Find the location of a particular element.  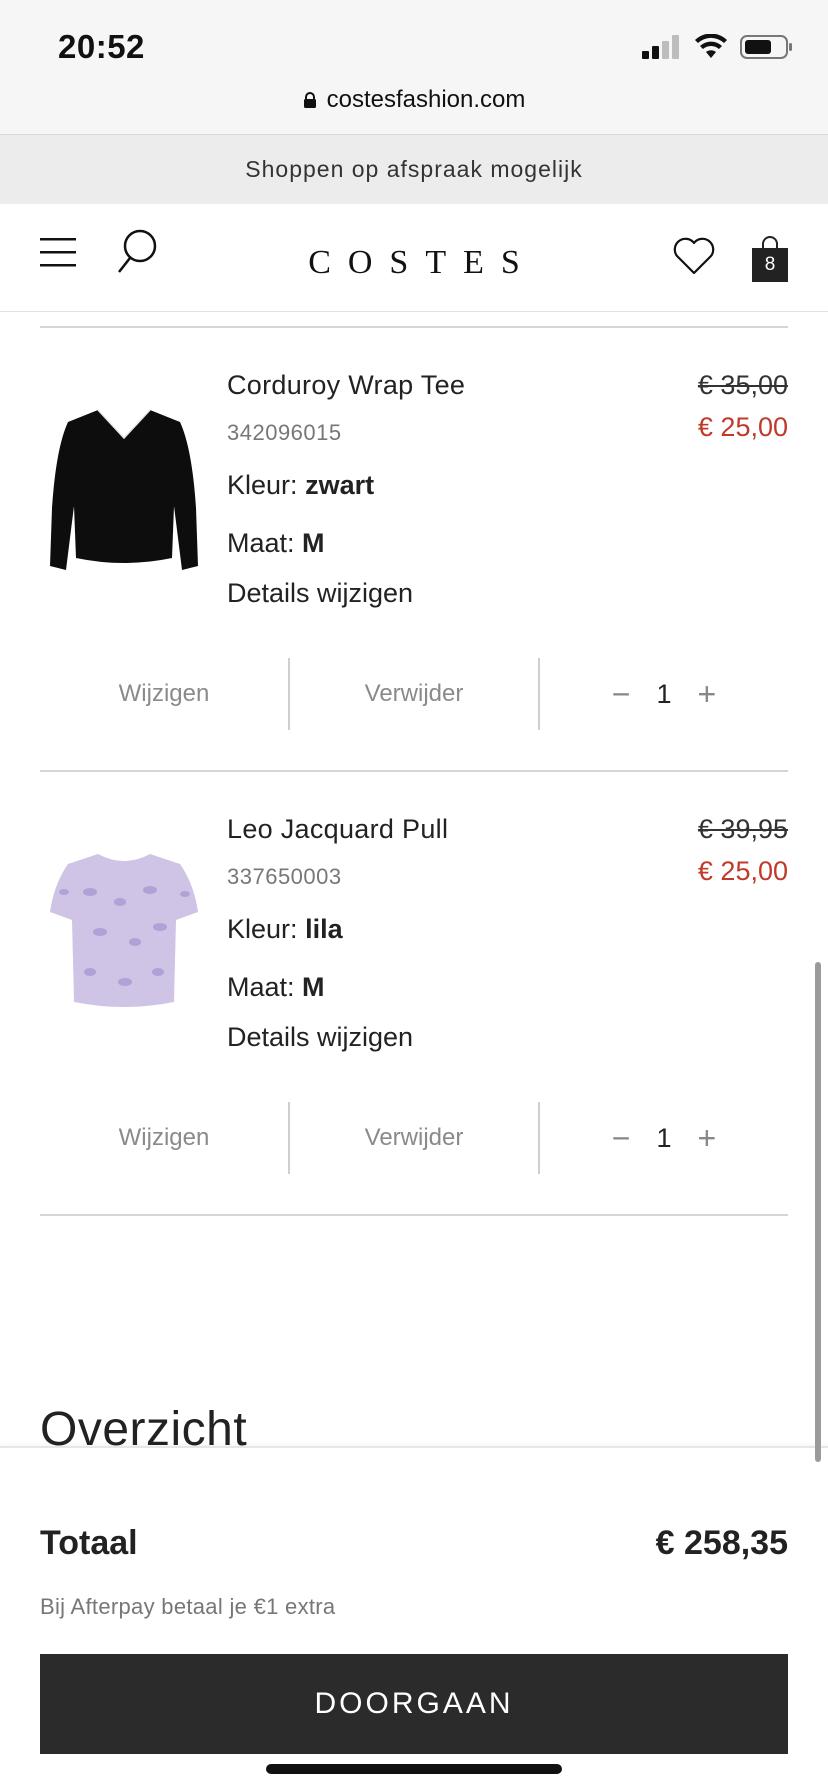

announcement-bar: Shoppen op afspraak mogelijk is located at coordinates (414, 169).